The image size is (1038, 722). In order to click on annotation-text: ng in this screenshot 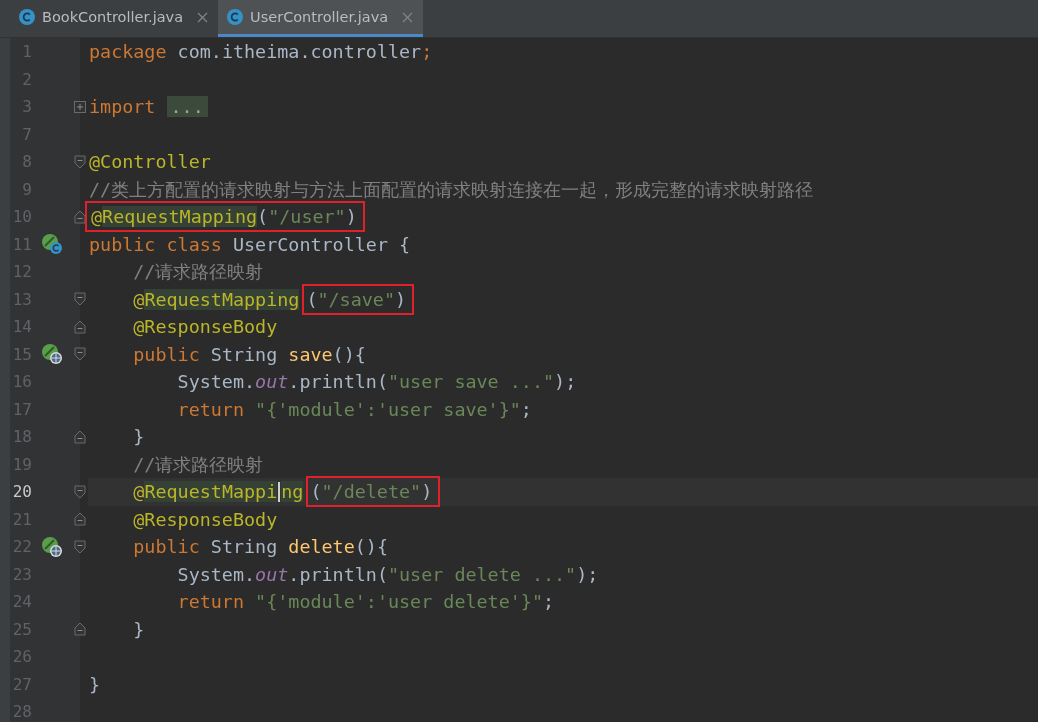, I will do `click(292, 492)`.